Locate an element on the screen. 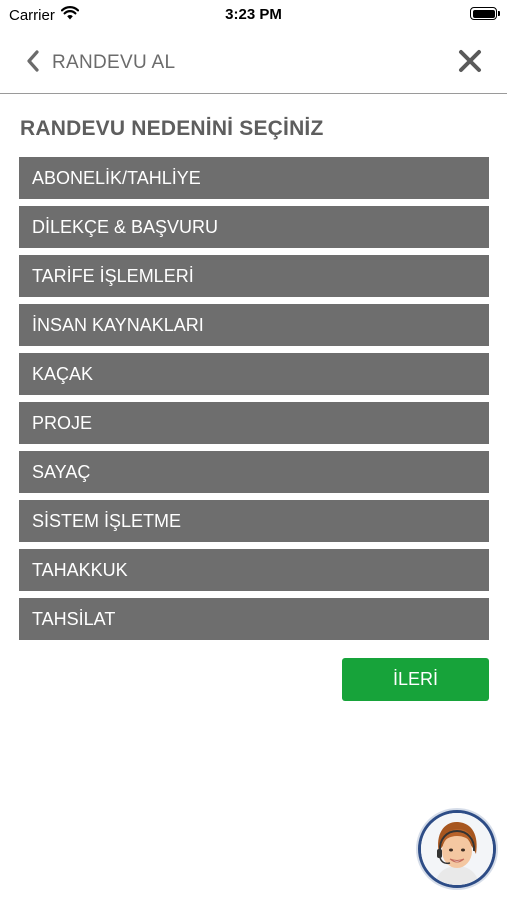  battery-icon is located at coordinates (485, 13).